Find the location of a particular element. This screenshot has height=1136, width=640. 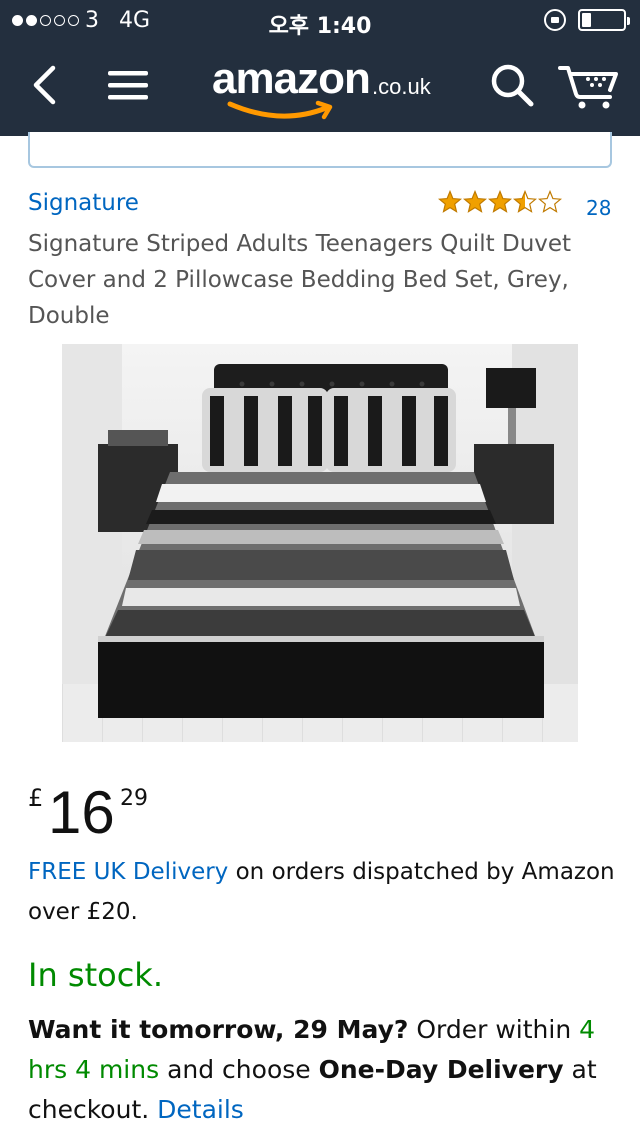

back-button is located at coordinates (44, 85).